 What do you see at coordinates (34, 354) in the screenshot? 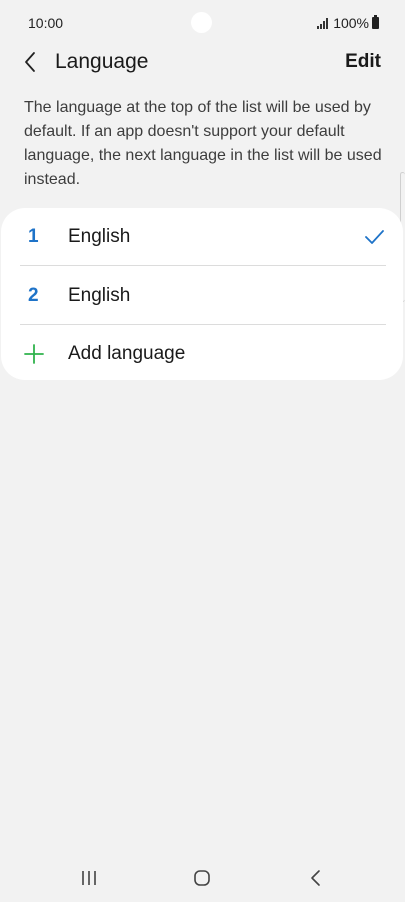
I see `plus-icon` at bounding box center [34, 354].